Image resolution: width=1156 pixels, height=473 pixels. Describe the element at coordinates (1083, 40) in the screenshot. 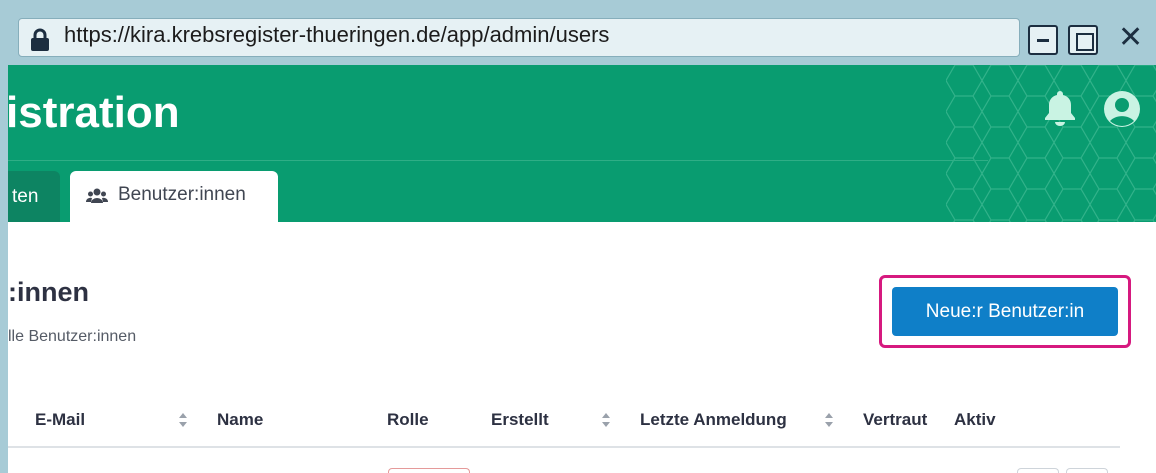

I see `maximize-icon` at that location.